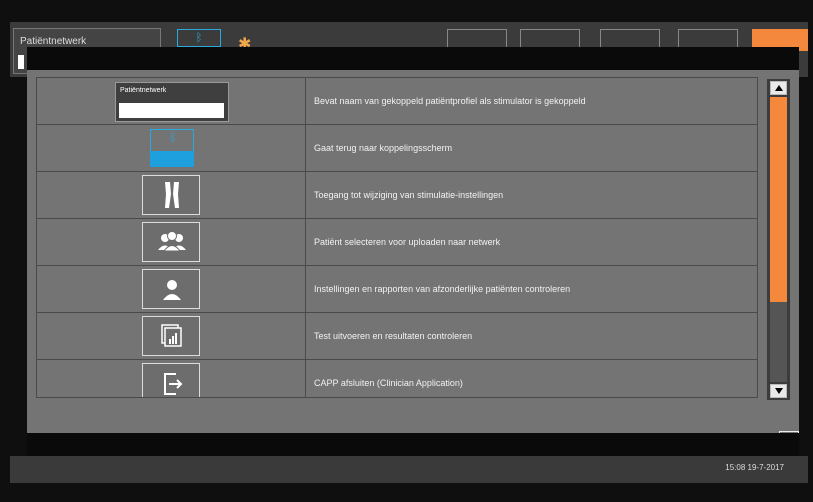  What do you see at coordinates (778, 199) in the screenshot?
I see `scroll-thumb` at bounding box center [778, 199].